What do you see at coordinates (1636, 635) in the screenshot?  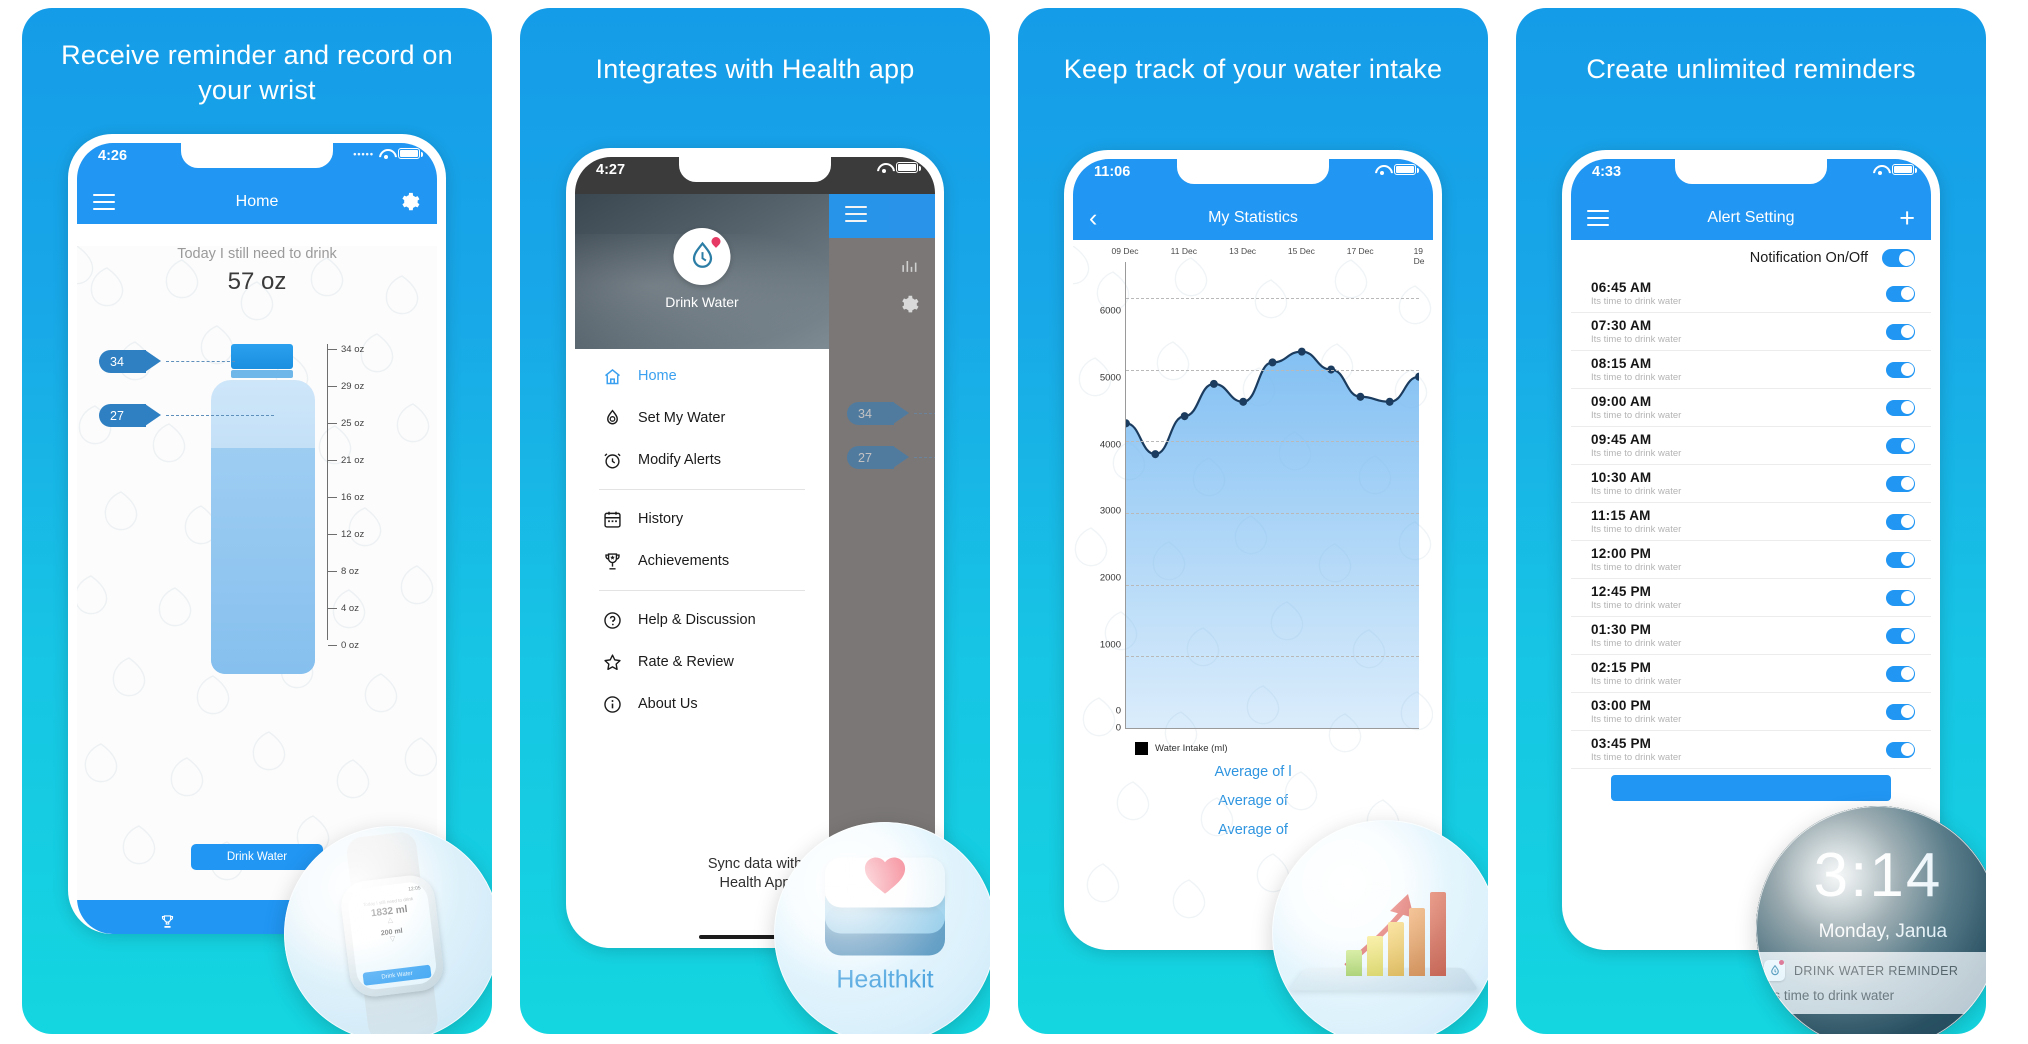 I see `alert-info: 01:30 PM Its time to drink water` at bounding box center [1636, 635].